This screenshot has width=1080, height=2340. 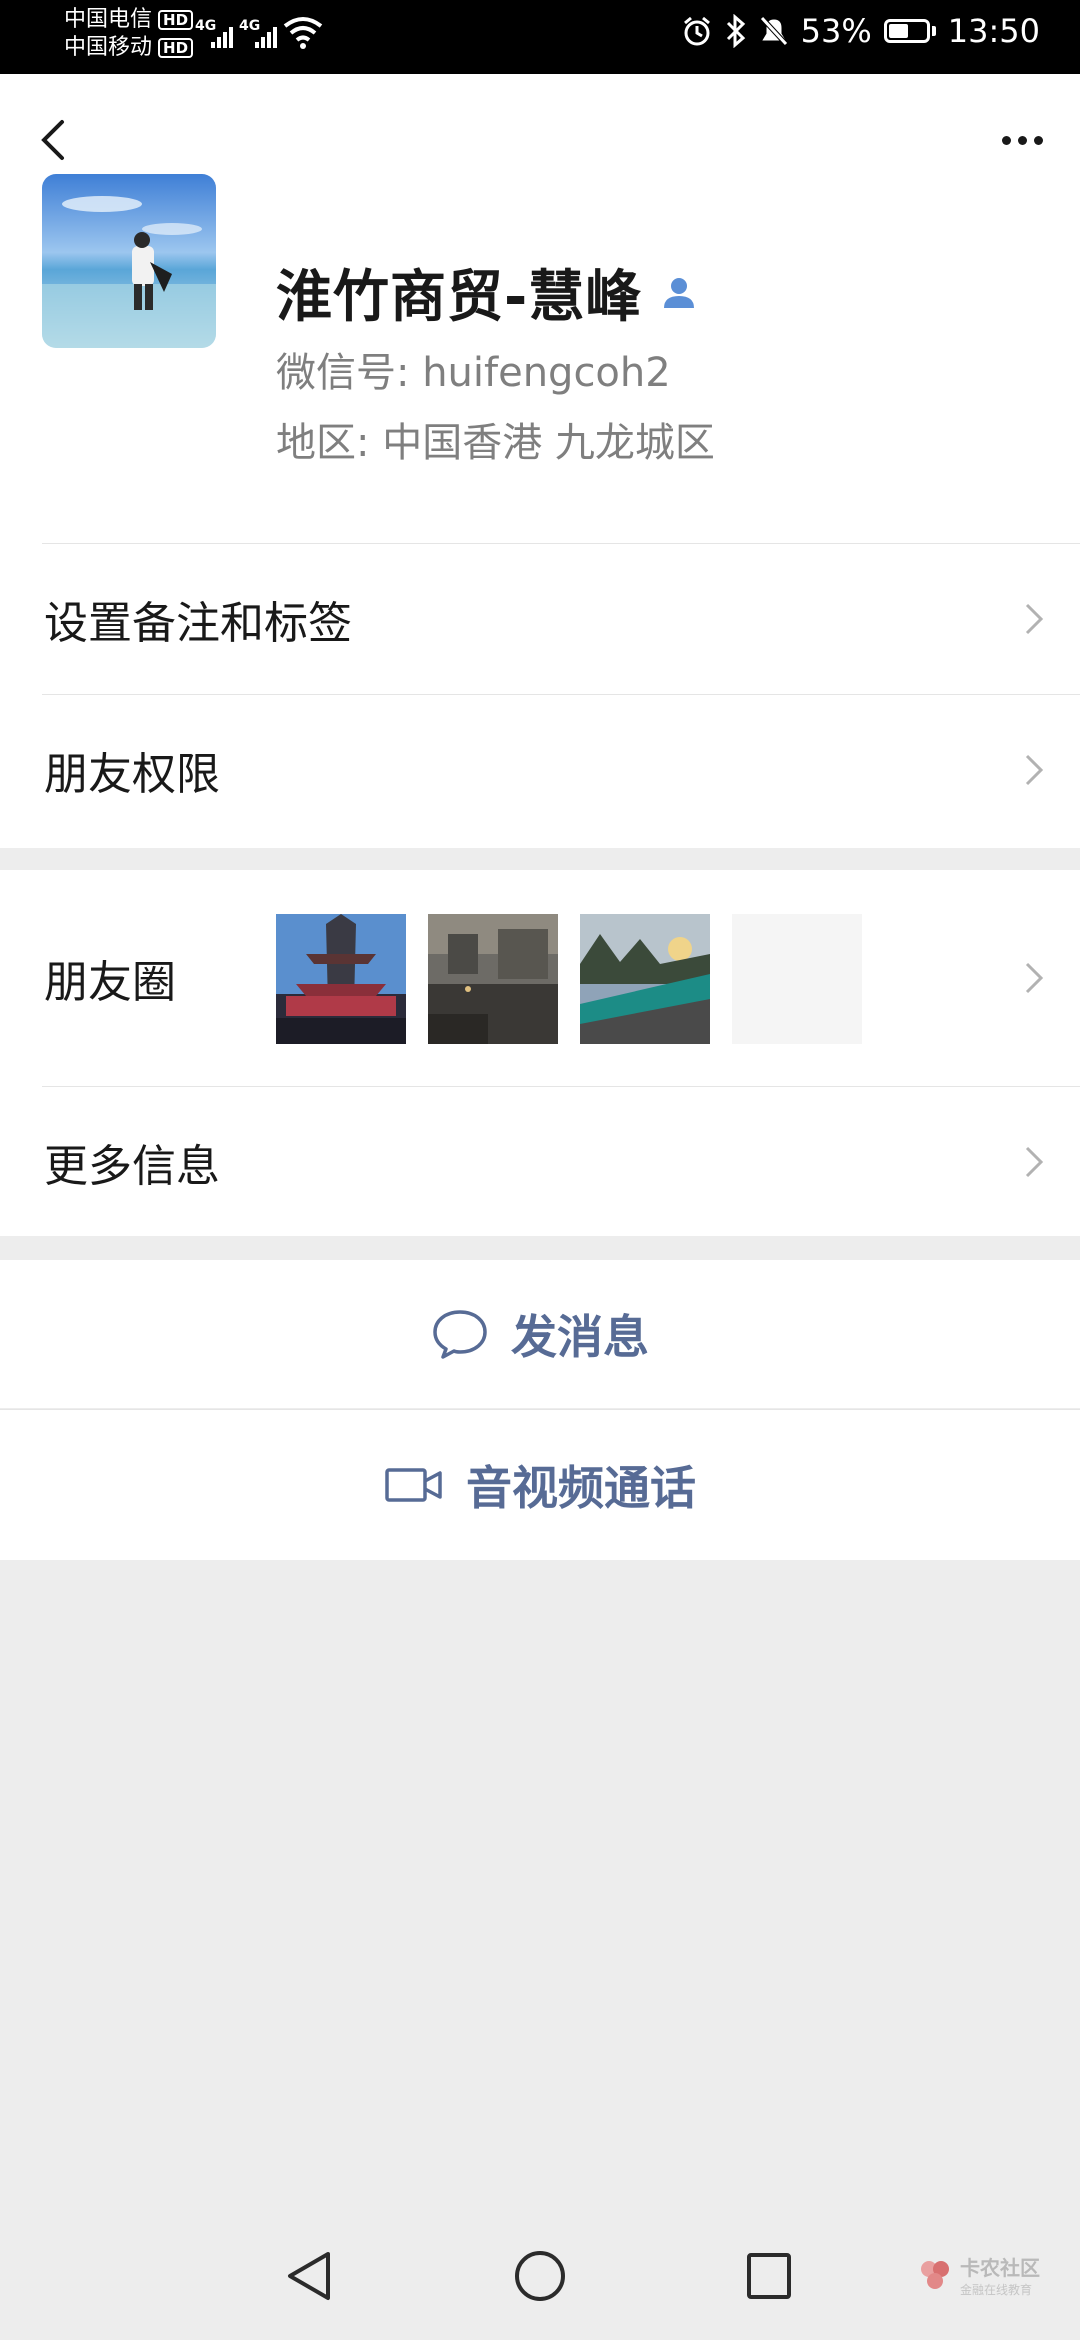 I want to click on triangle-back-icon, so click(x=309, y=2276).